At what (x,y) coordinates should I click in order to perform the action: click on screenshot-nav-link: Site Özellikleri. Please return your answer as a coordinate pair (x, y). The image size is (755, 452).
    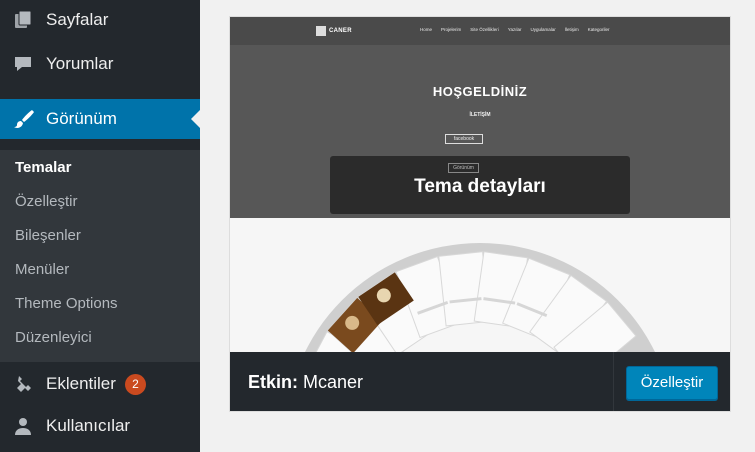
    Looking at the image, I should click on (484, 29).